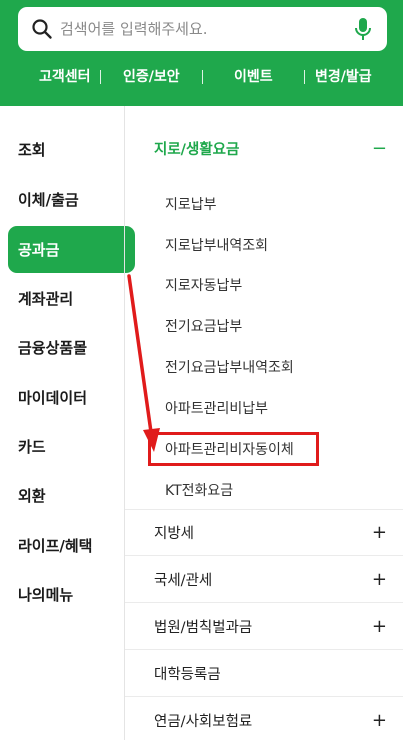 The height and width of the screenshot is (740, 403). What do you see at coordinates (187, 674) in the screenshot?
I see `category-label: 대학등록금` at bounding box center [187, 674].